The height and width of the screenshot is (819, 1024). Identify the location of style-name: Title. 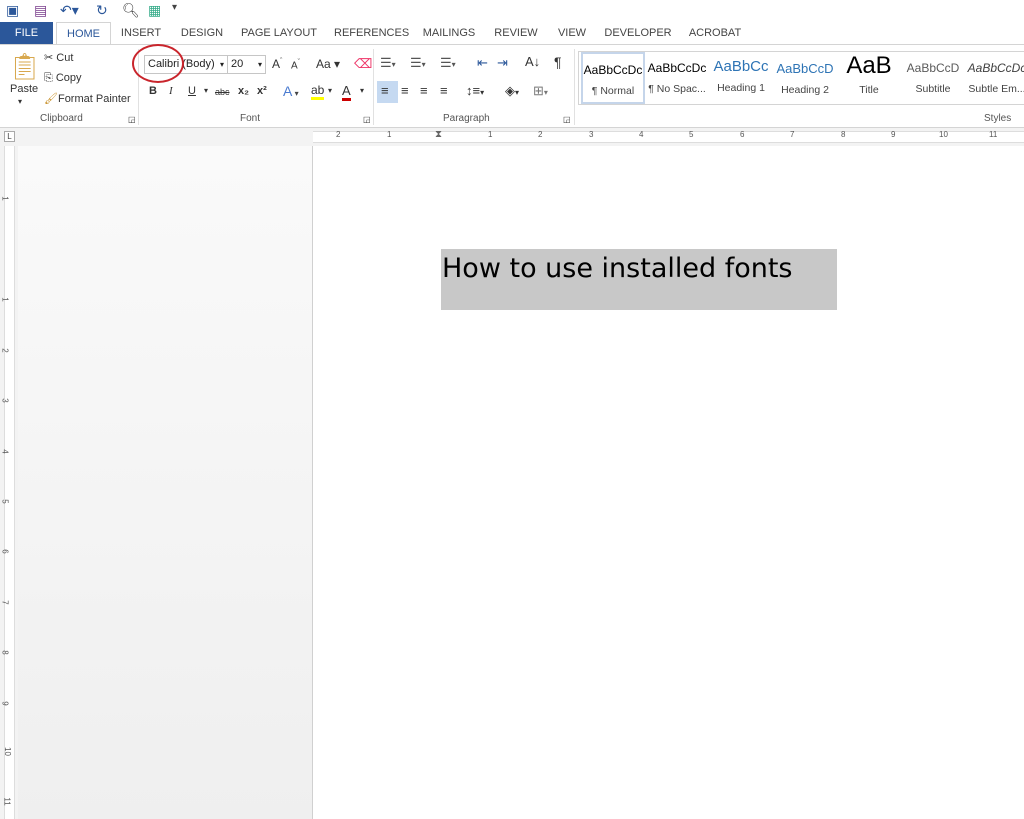
(869, 90).